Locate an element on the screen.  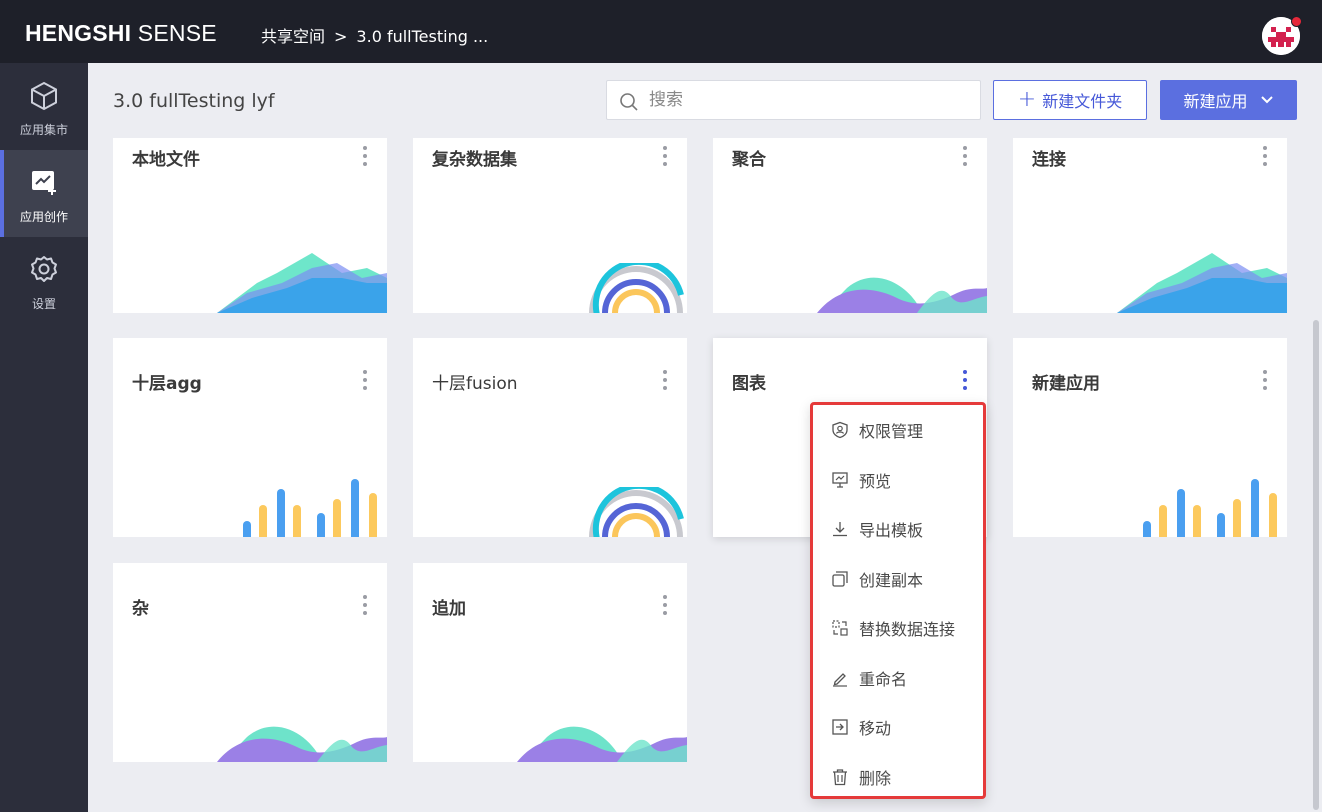
menu-item-label: 预览 is located at coordinates (875, 481).